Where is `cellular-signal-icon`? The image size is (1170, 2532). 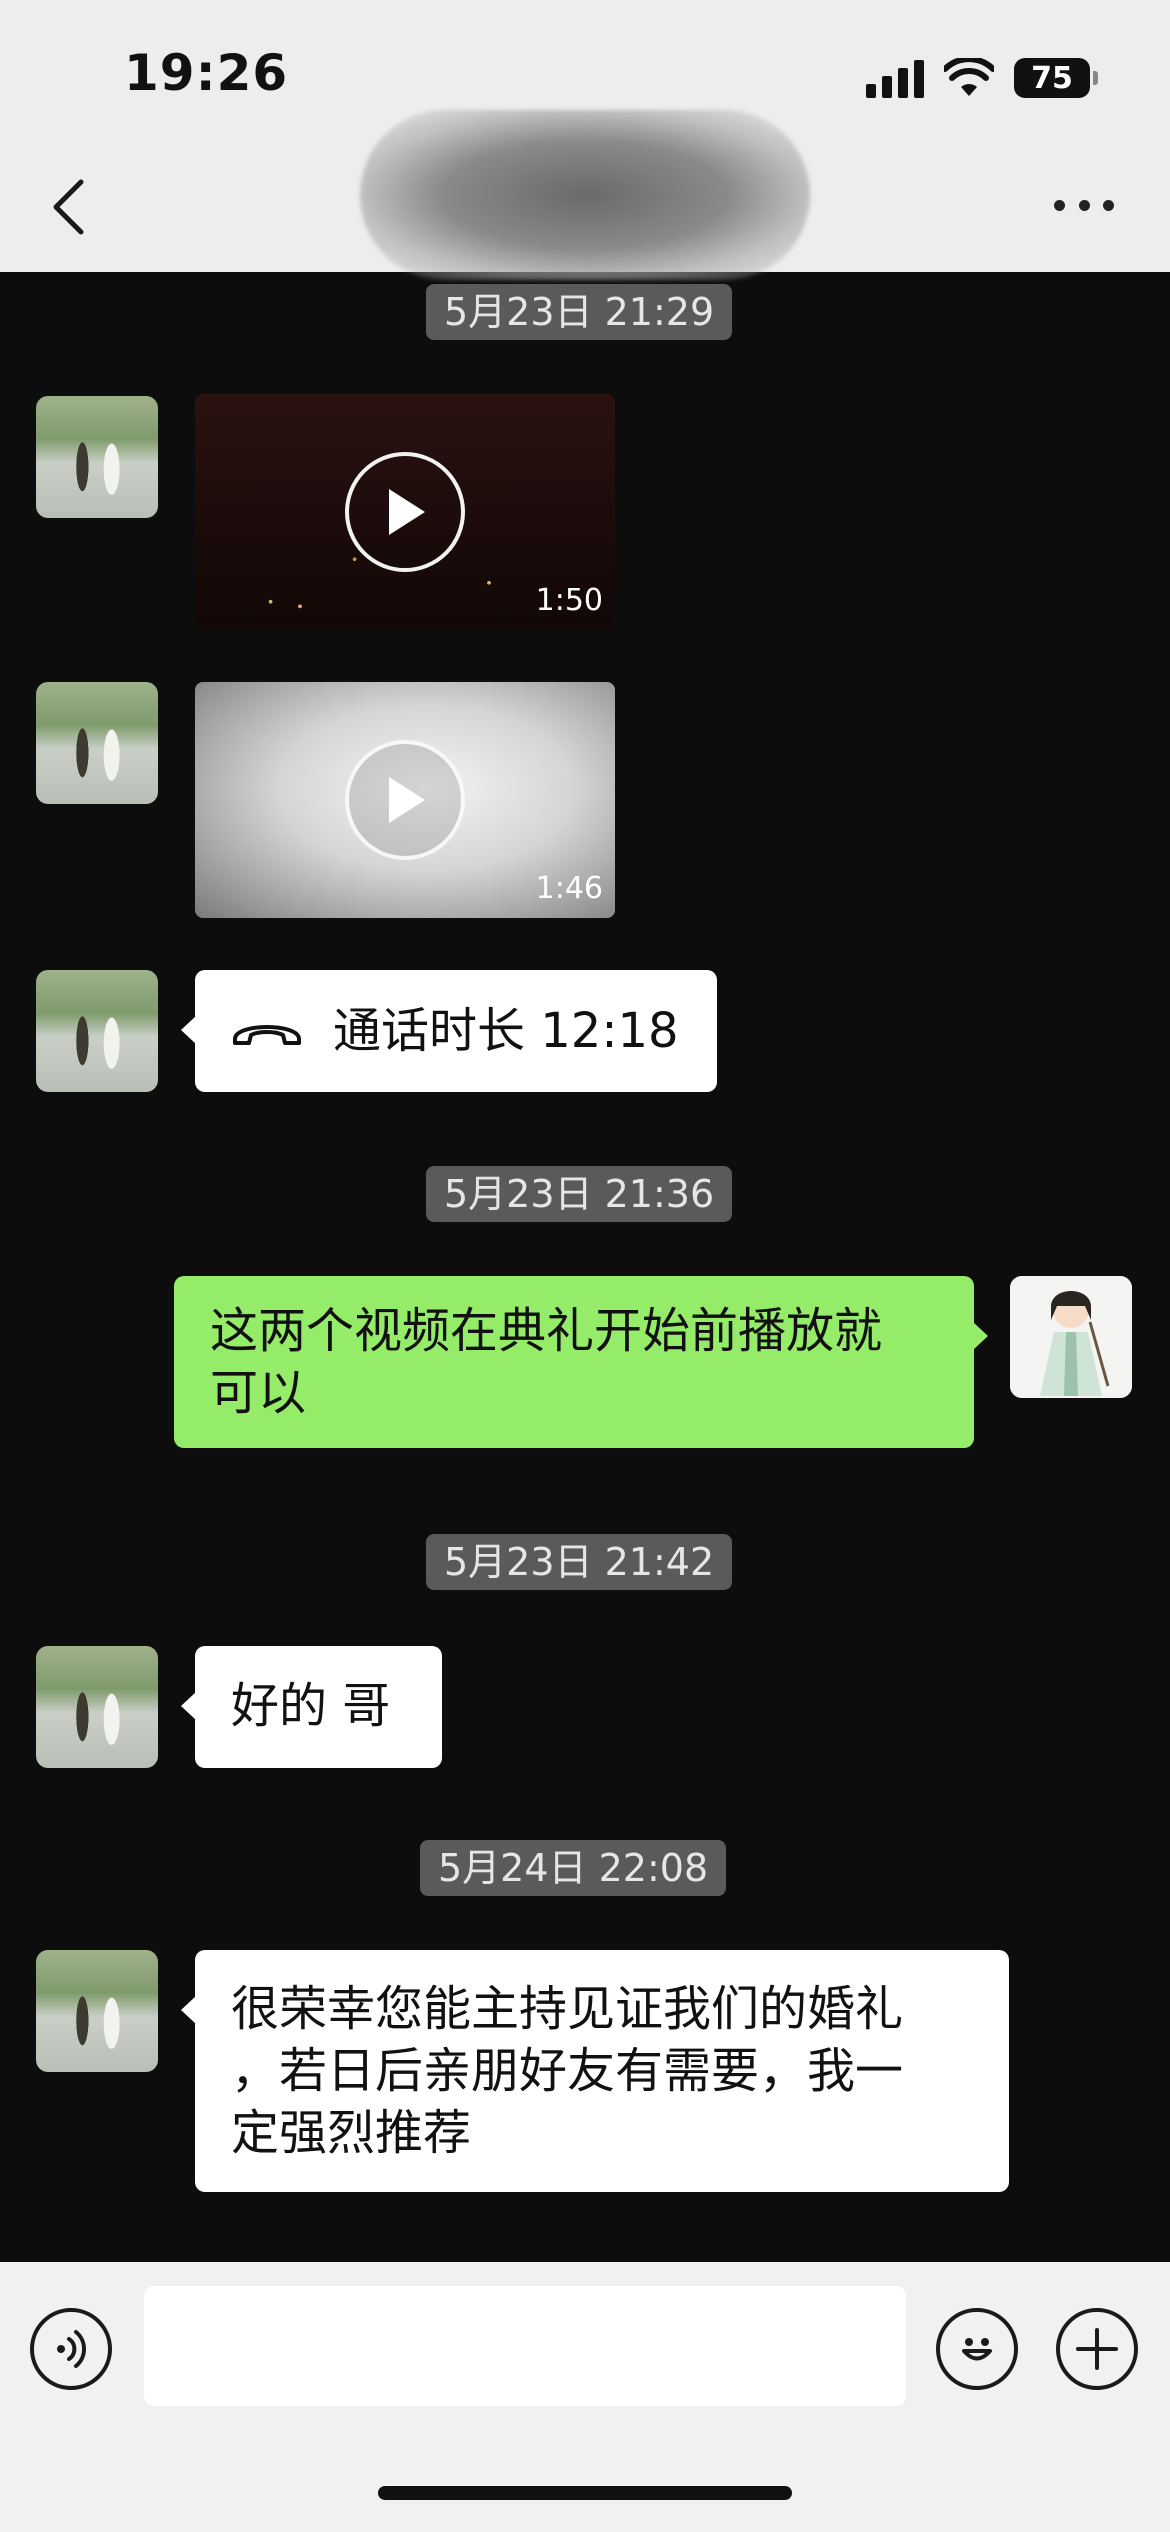
cellular-signal-icon is located at coordinates (895, 78).